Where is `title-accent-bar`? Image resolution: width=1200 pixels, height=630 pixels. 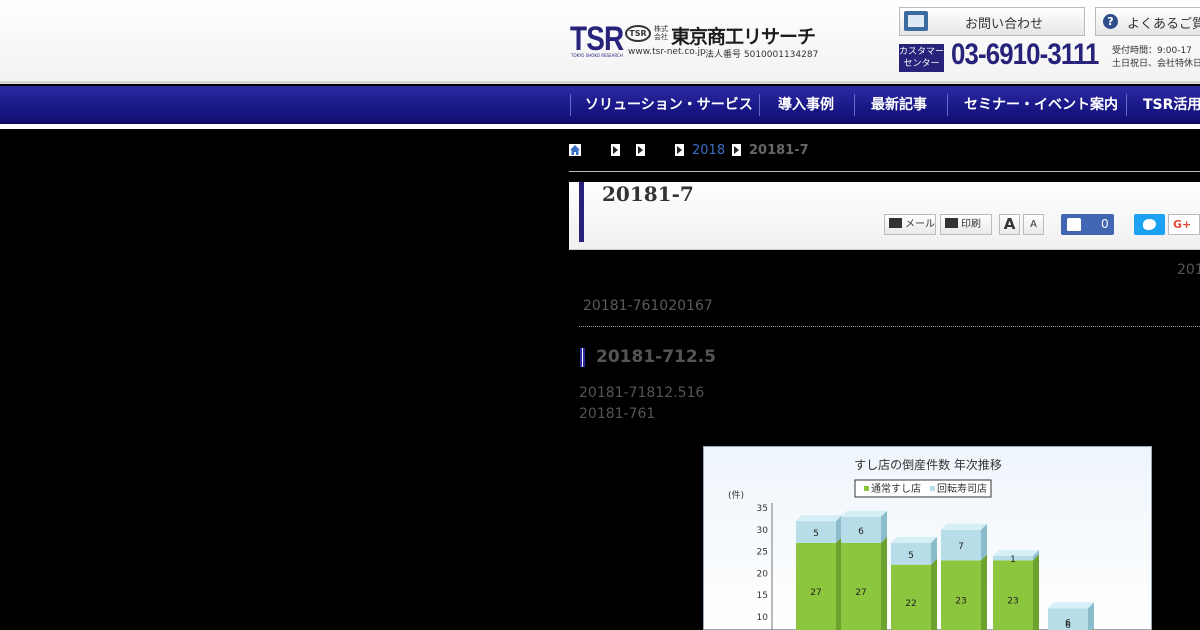 title-accent-bar is located at coordinates (581, 212).